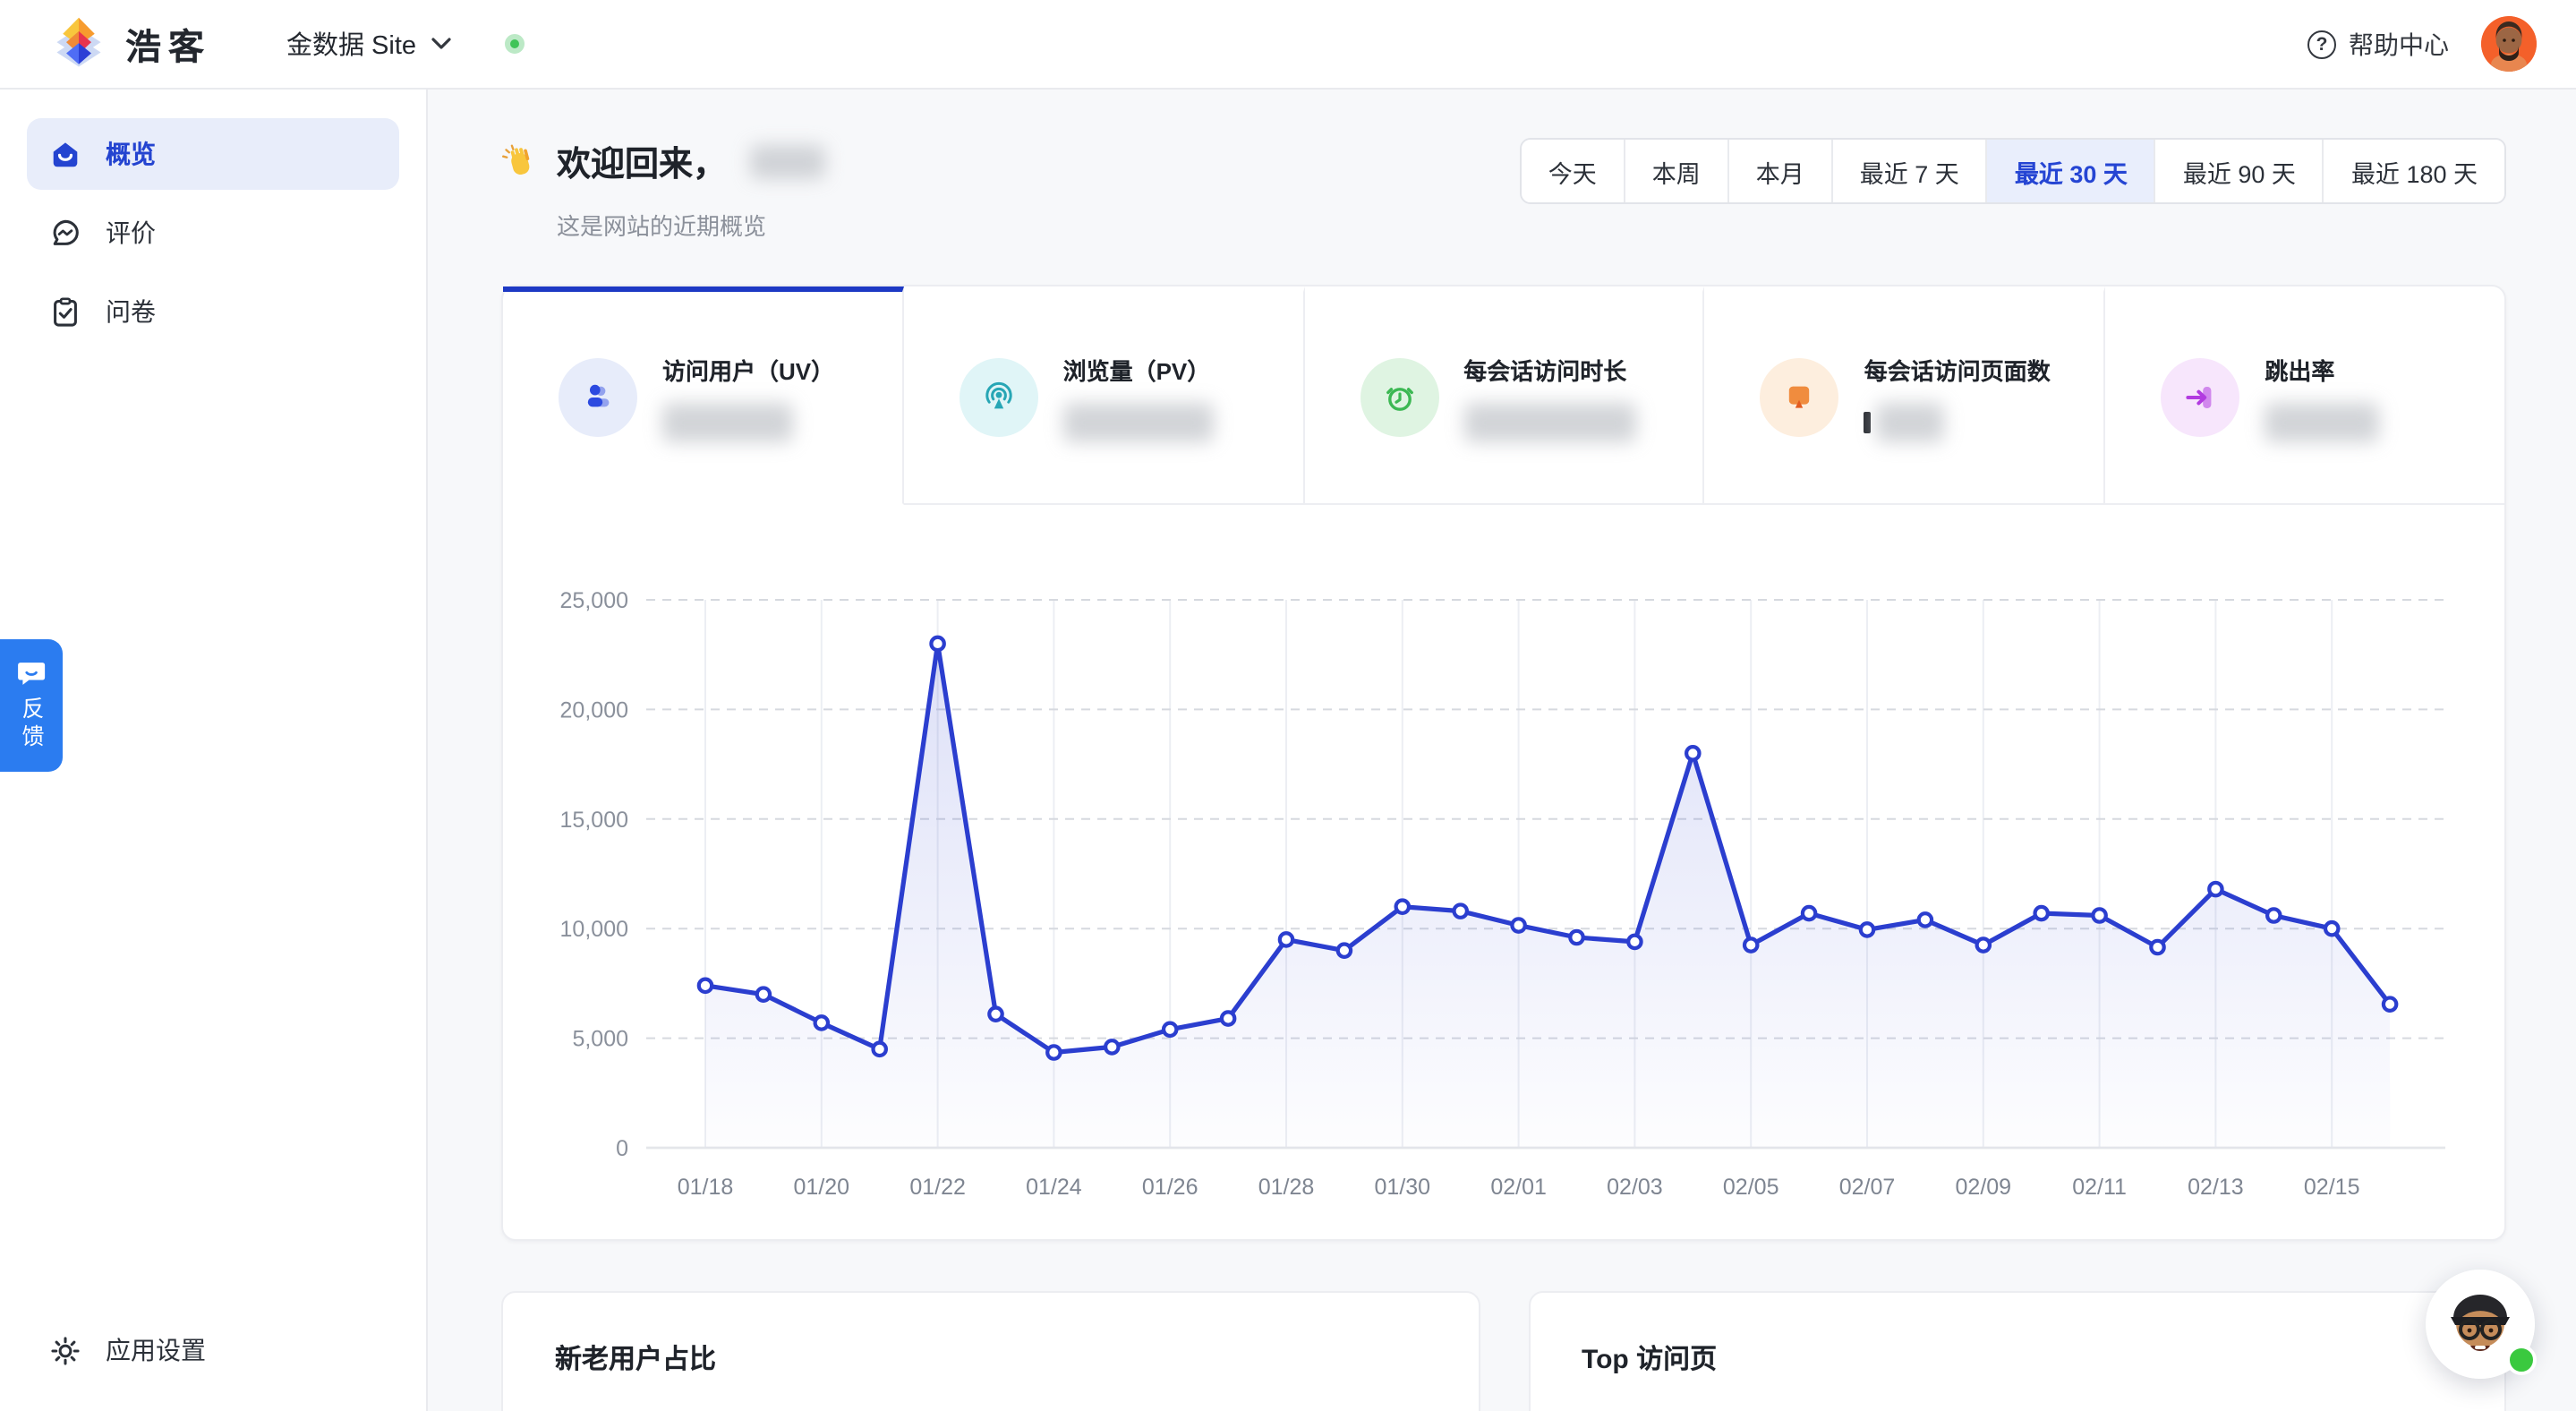 Image resolution: width=2576 pixels, height=1411 pixels. Describe the element at coordinates (1503, 1351) in the screenshot. I see `bottom-cards-row: 新老用户占比 Top 访问页` at that location.